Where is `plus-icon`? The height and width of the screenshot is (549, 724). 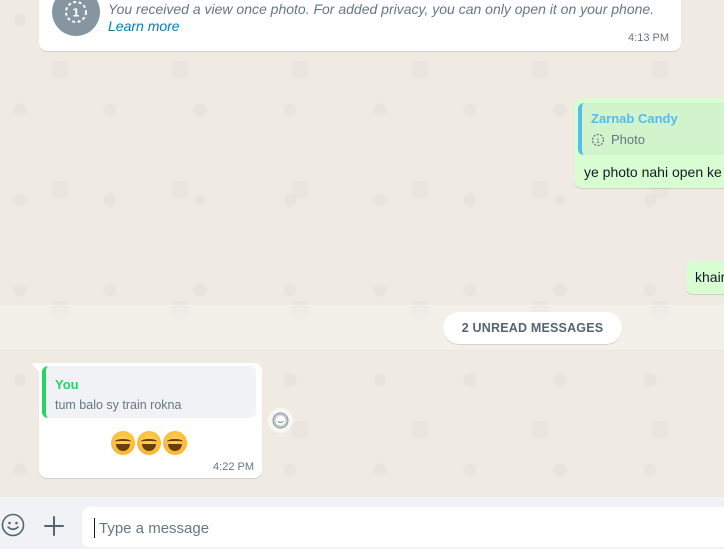 plus-icon is located at coordinates (54, 526).